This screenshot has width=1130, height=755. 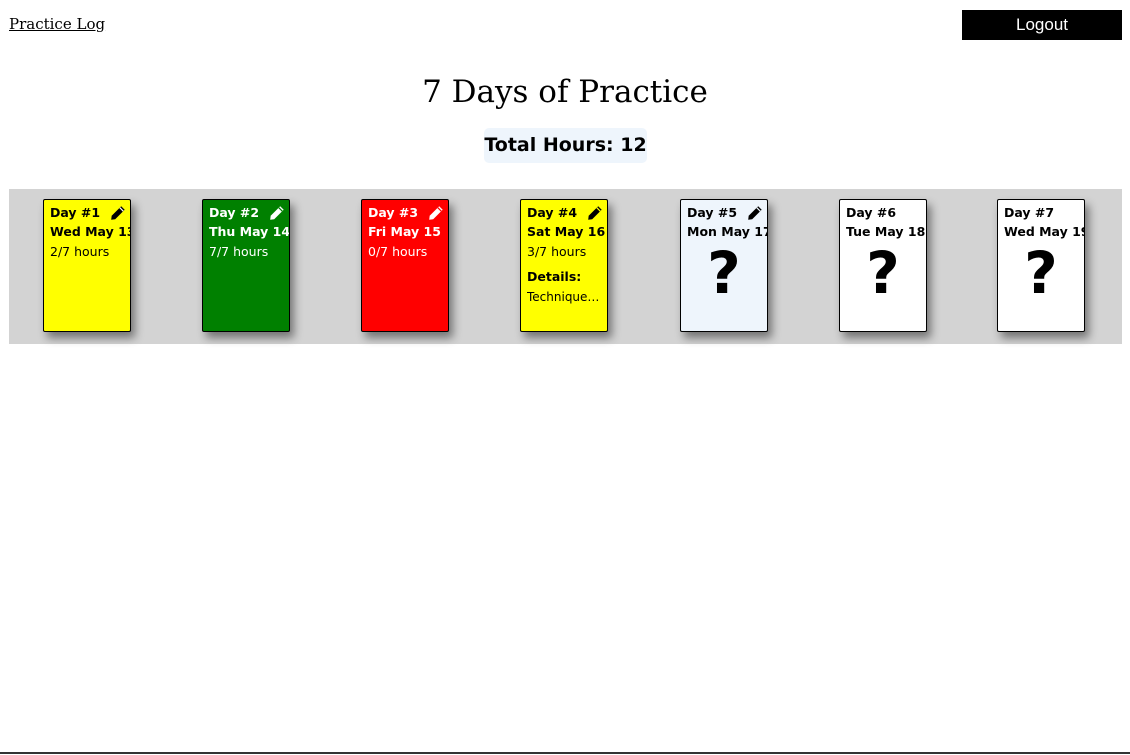 I want to click on practice-log-link: Practice Log, so click(x=57, y=24).